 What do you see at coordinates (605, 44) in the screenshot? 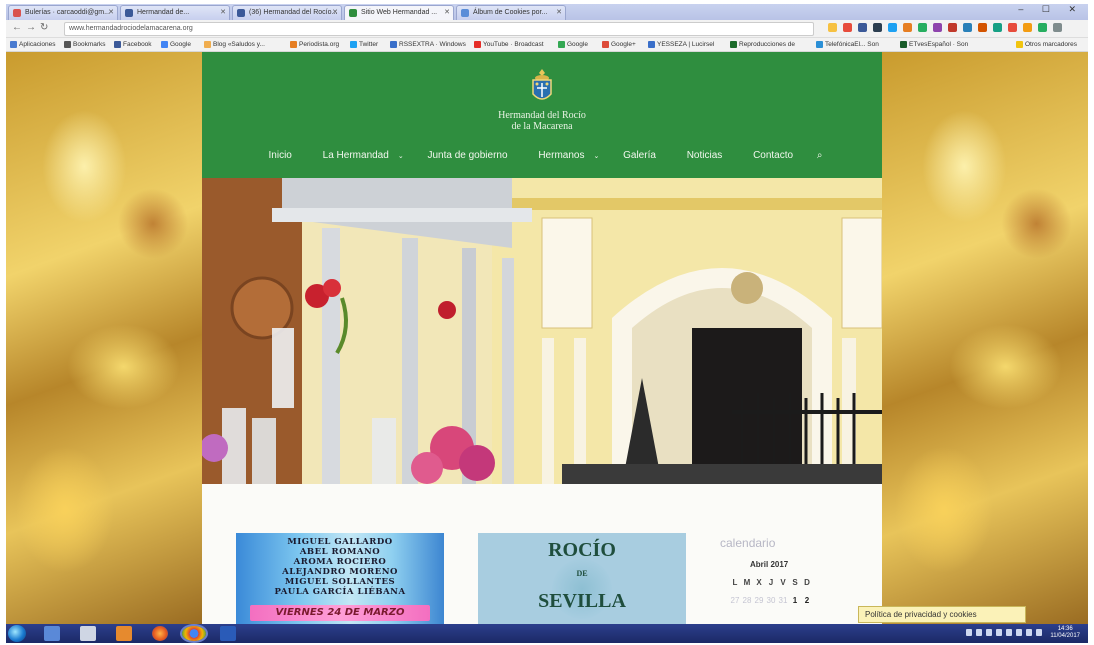
I see `google-plus-icon` at bounding box center [605, 44].